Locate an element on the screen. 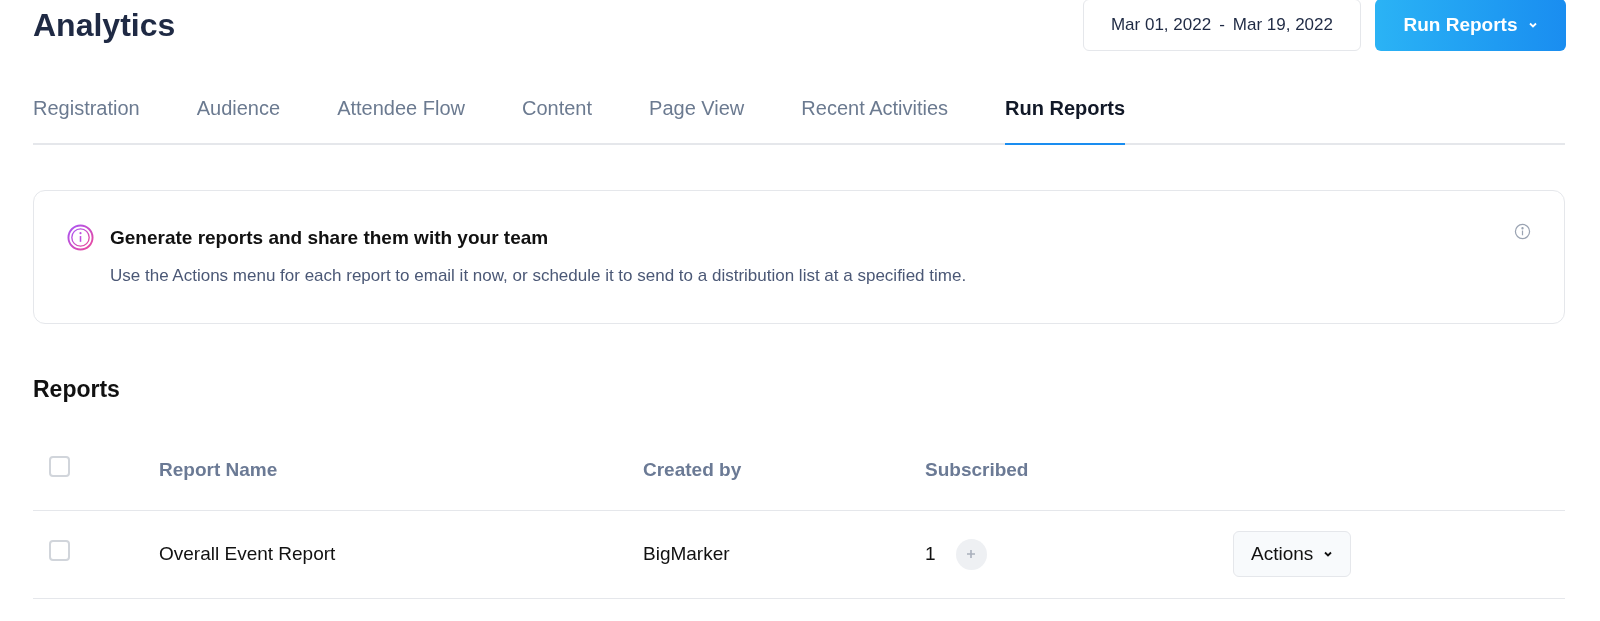  creator-name: BigMarker is located at coordinates (687, 553).